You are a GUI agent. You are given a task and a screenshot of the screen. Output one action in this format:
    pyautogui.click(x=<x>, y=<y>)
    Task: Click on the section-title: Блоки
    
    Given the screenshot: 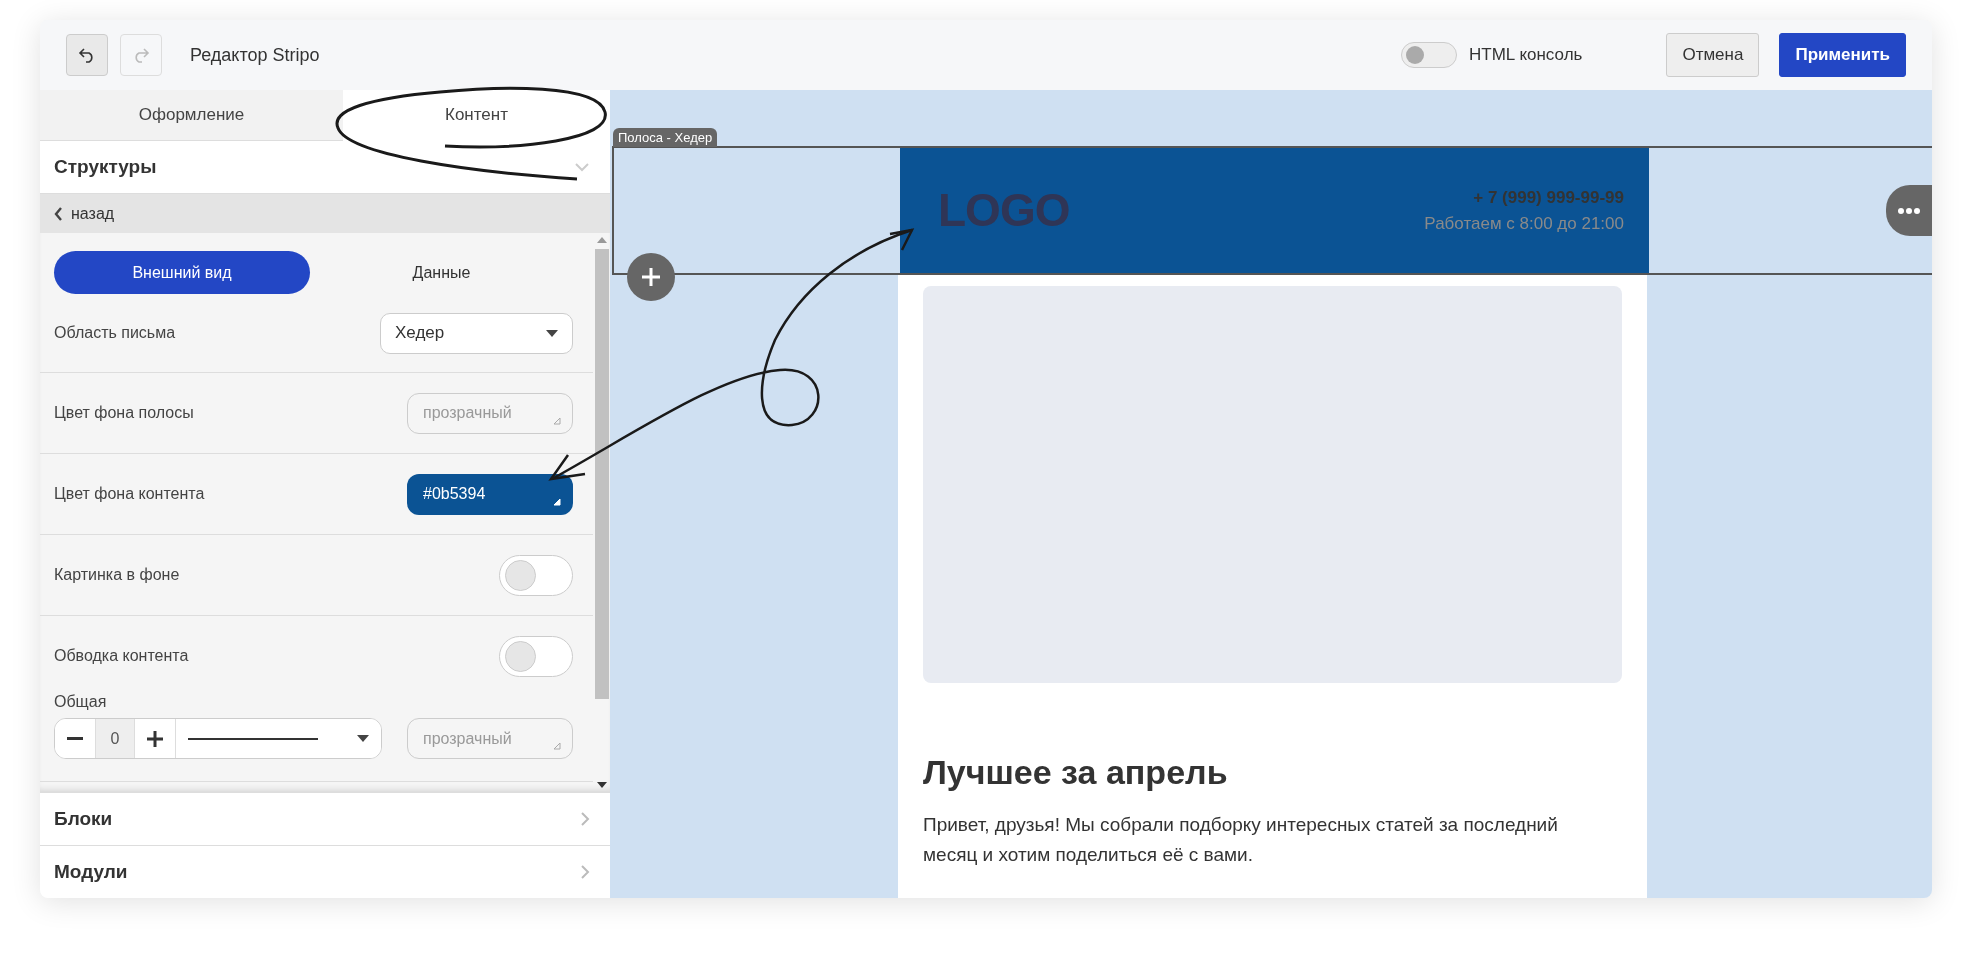 What is the action you would take?
    pyautogui.click(x=83, y=818)
    